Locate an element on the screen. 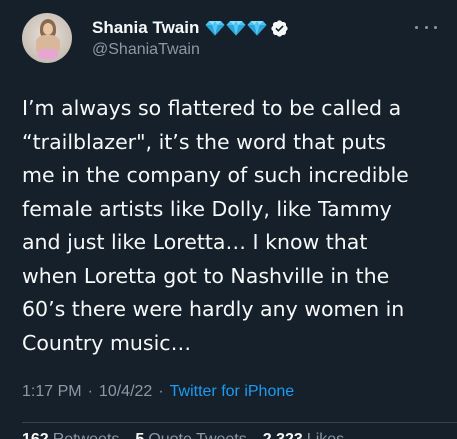 The height and width of the screenshot is (439, 457). quotes-label: Quote Tweets is located at coordinates (197, 435).